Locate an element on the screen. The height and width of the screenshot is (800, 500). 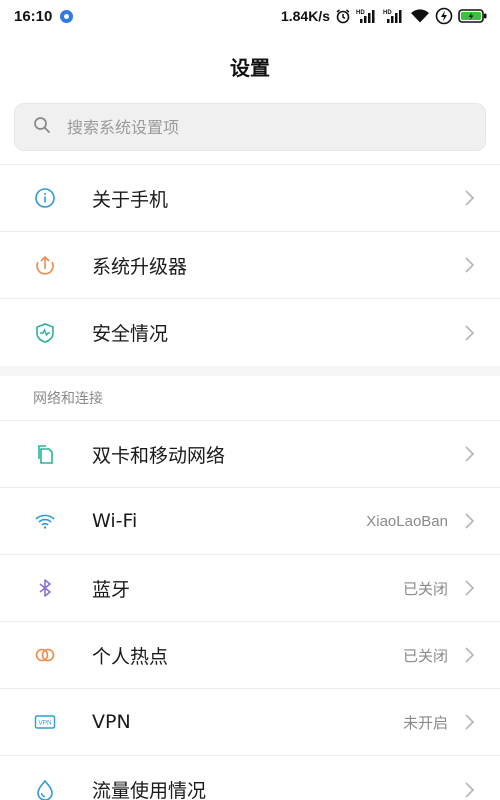
settings-item-security-status: 安全情况 is located at coordinates (250, 332).